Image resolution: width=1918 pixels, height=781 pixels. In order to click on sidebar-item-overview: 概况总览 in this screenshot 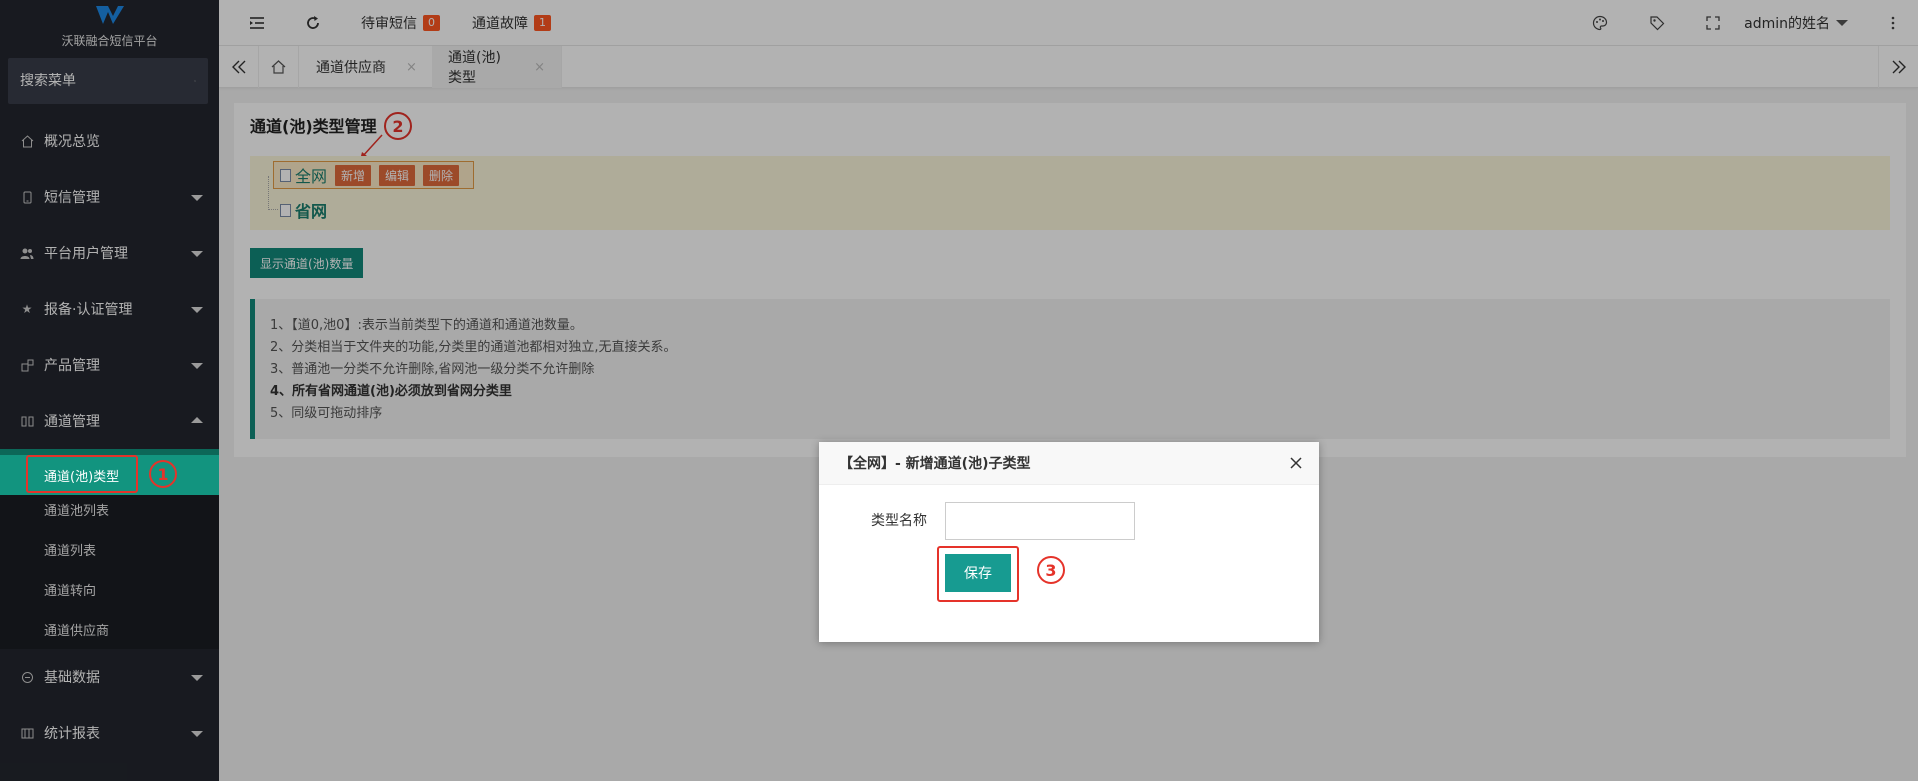, I will do `click(109, 141)`.